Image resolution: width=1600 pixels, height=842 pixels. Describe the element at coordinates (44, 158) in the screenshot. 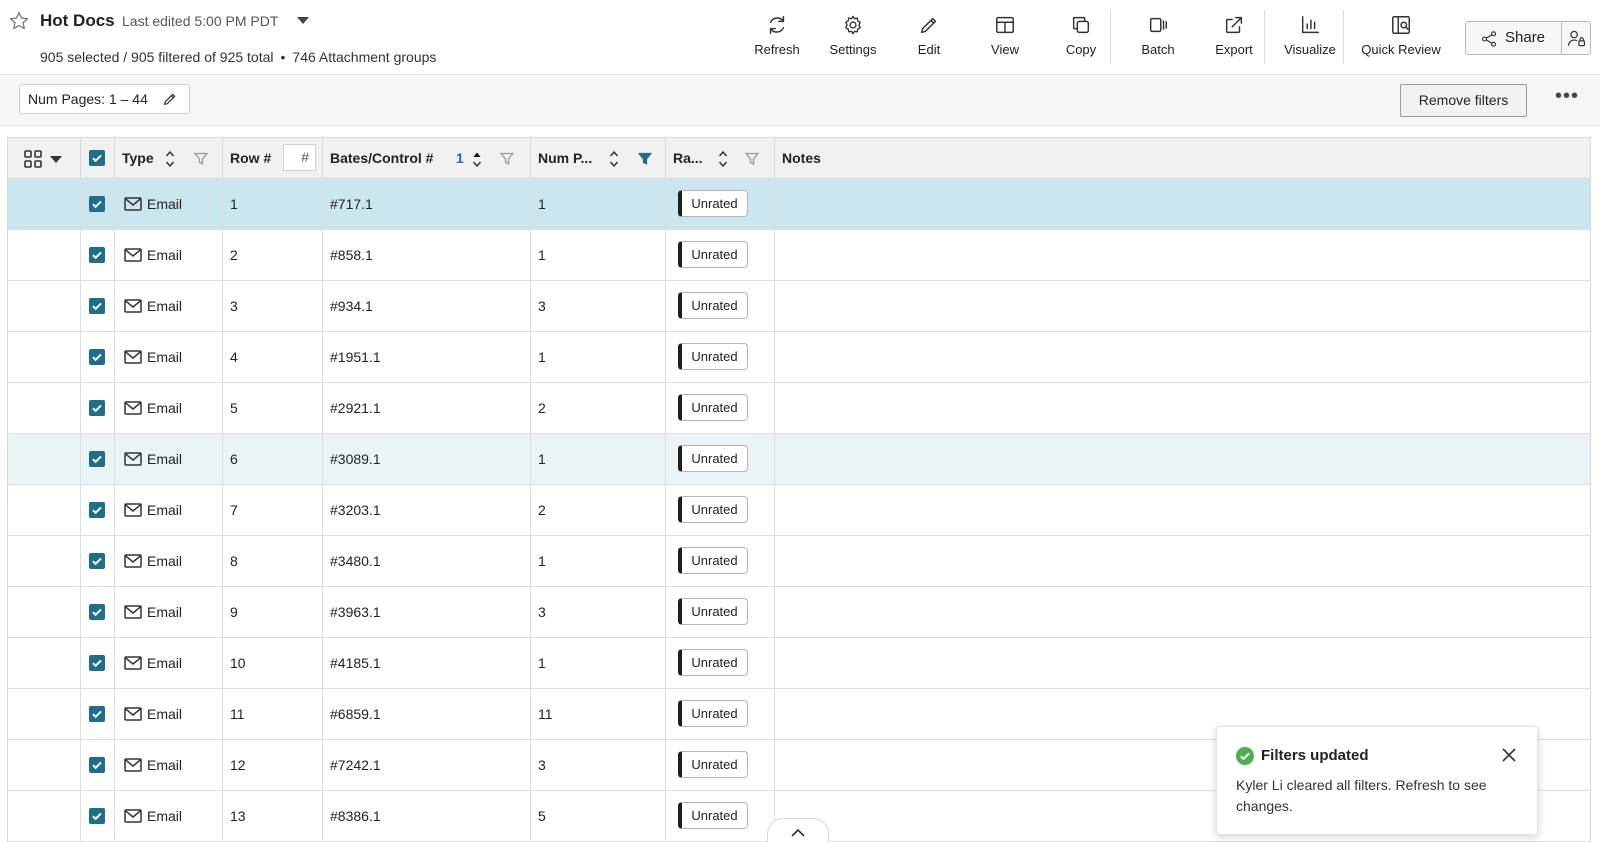

I see `column-picker-header` at that location.